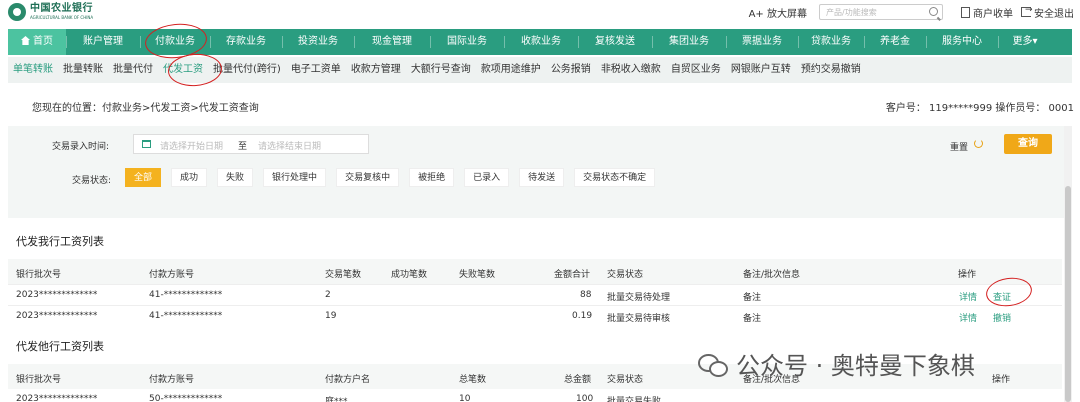  What do you see at coordinates (615, 177) in the screenshot?
I see `status-chip-uncertain: 交易状态不确定` at bounding box center [615, 177].